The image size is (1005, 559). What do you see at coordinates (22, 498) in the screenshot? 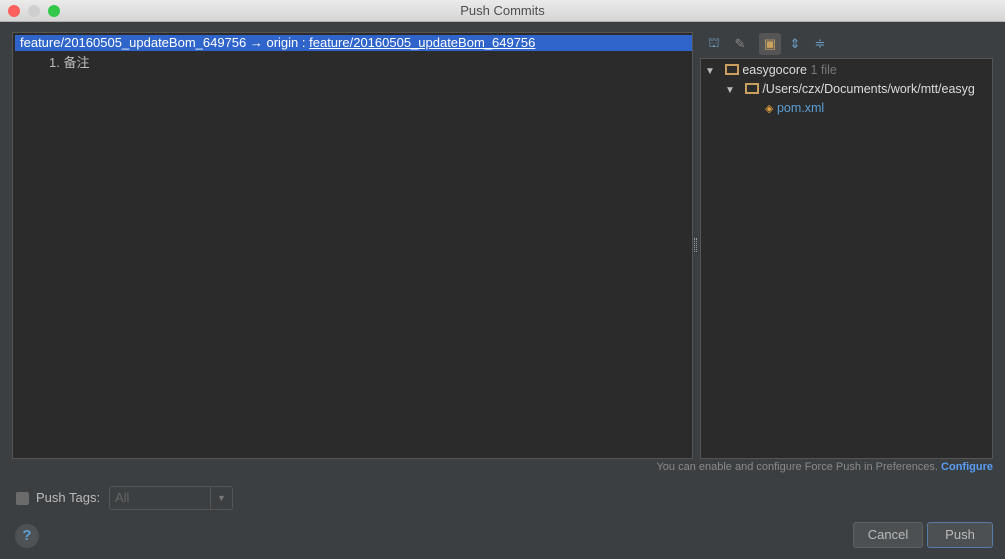
I see `push-tags-checkbox` at bounding box center [22, 498].